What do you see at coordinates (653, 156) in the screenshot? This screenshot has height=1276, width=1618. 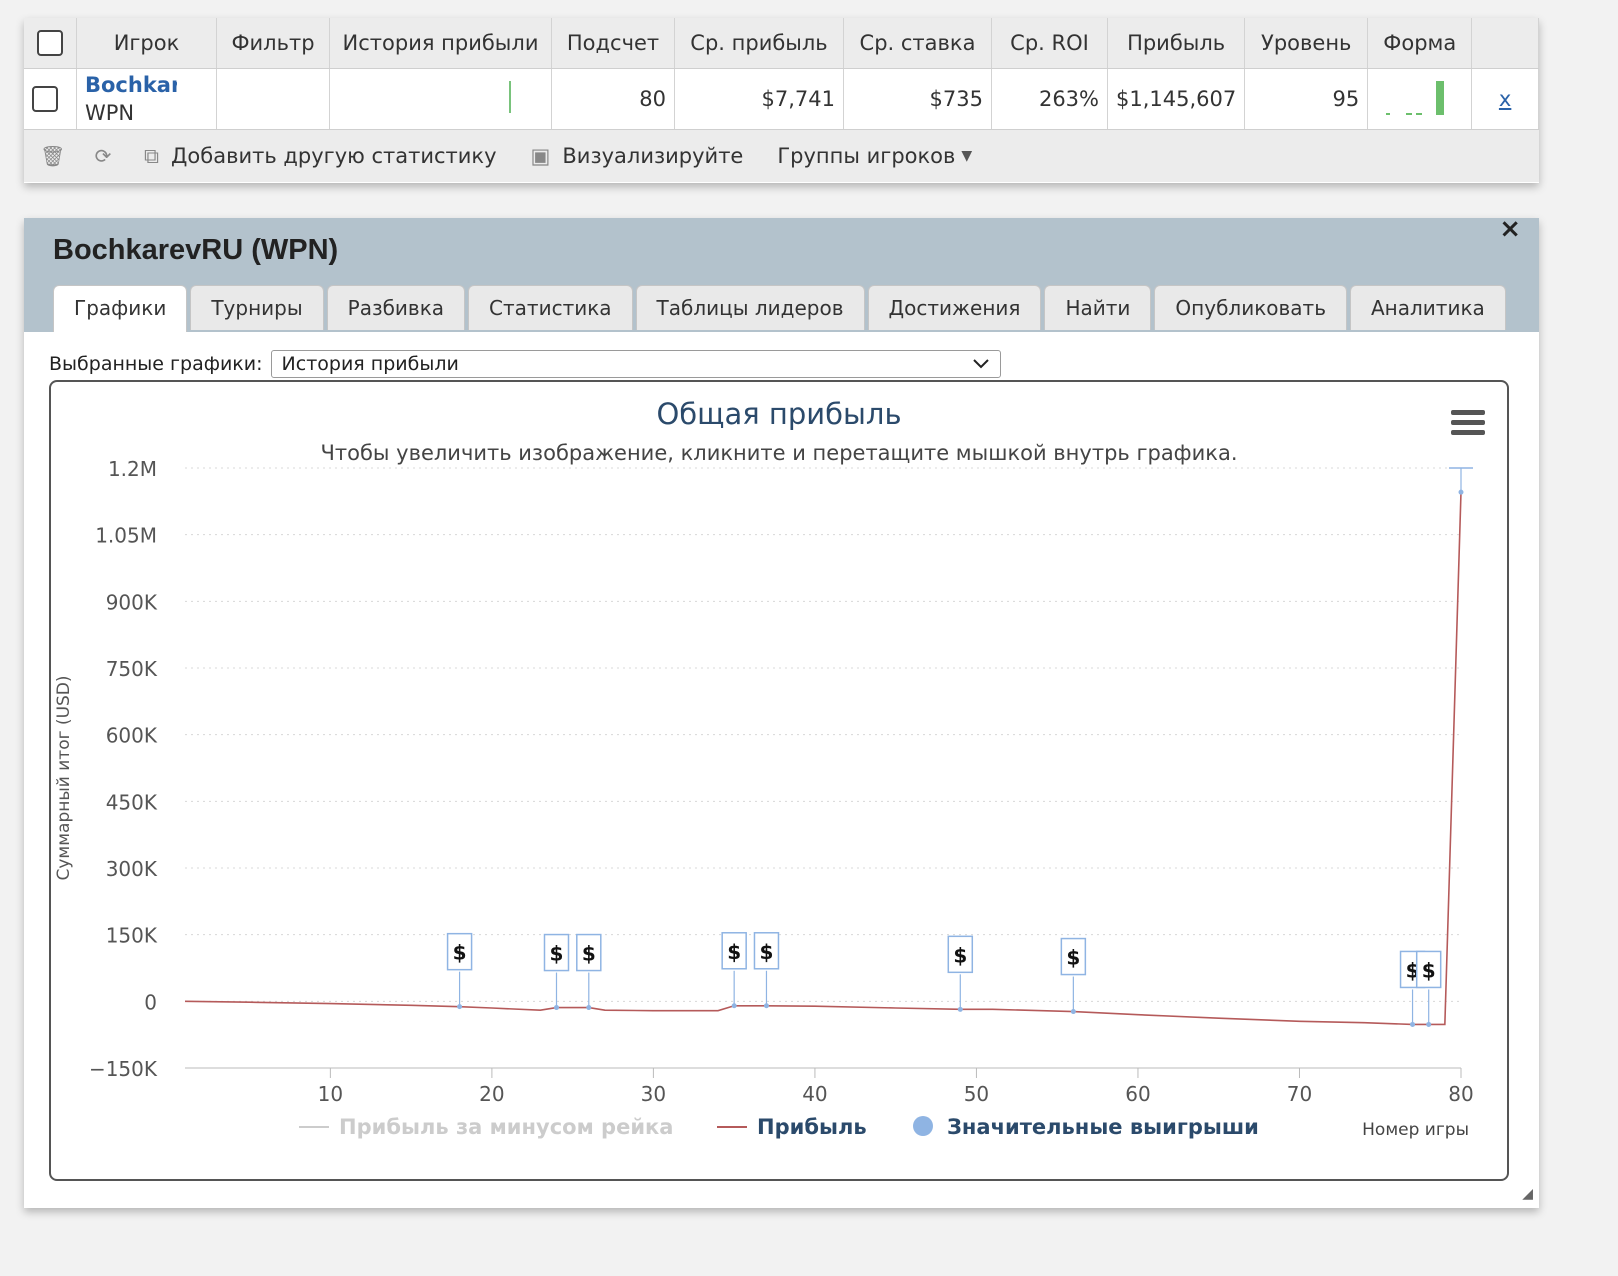 I see `visualize-label: Визуализируйте` at bounding box center [653, 156].